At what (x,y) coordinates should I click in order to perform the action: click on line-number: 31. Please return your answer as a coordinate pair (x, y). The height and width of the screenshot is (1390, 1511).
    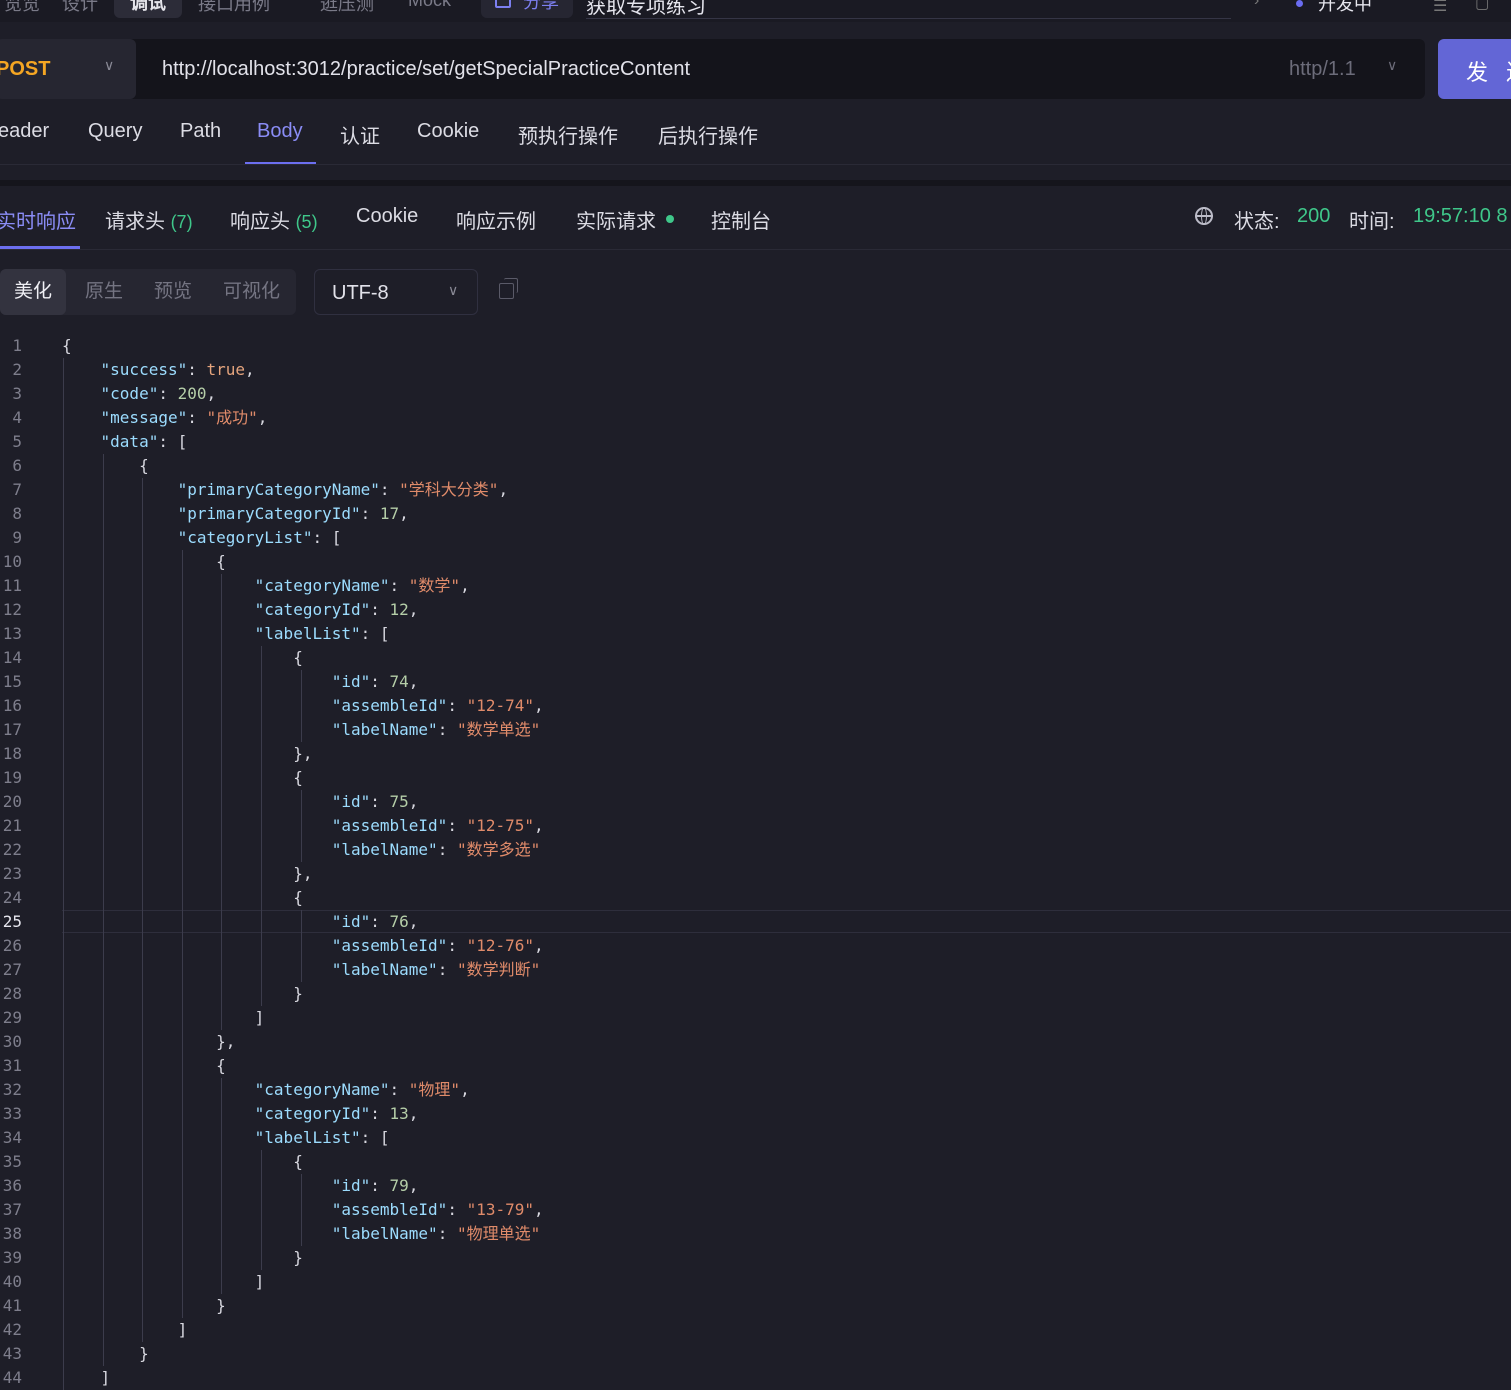
    Looking at the image, I should click on (12, 1065).